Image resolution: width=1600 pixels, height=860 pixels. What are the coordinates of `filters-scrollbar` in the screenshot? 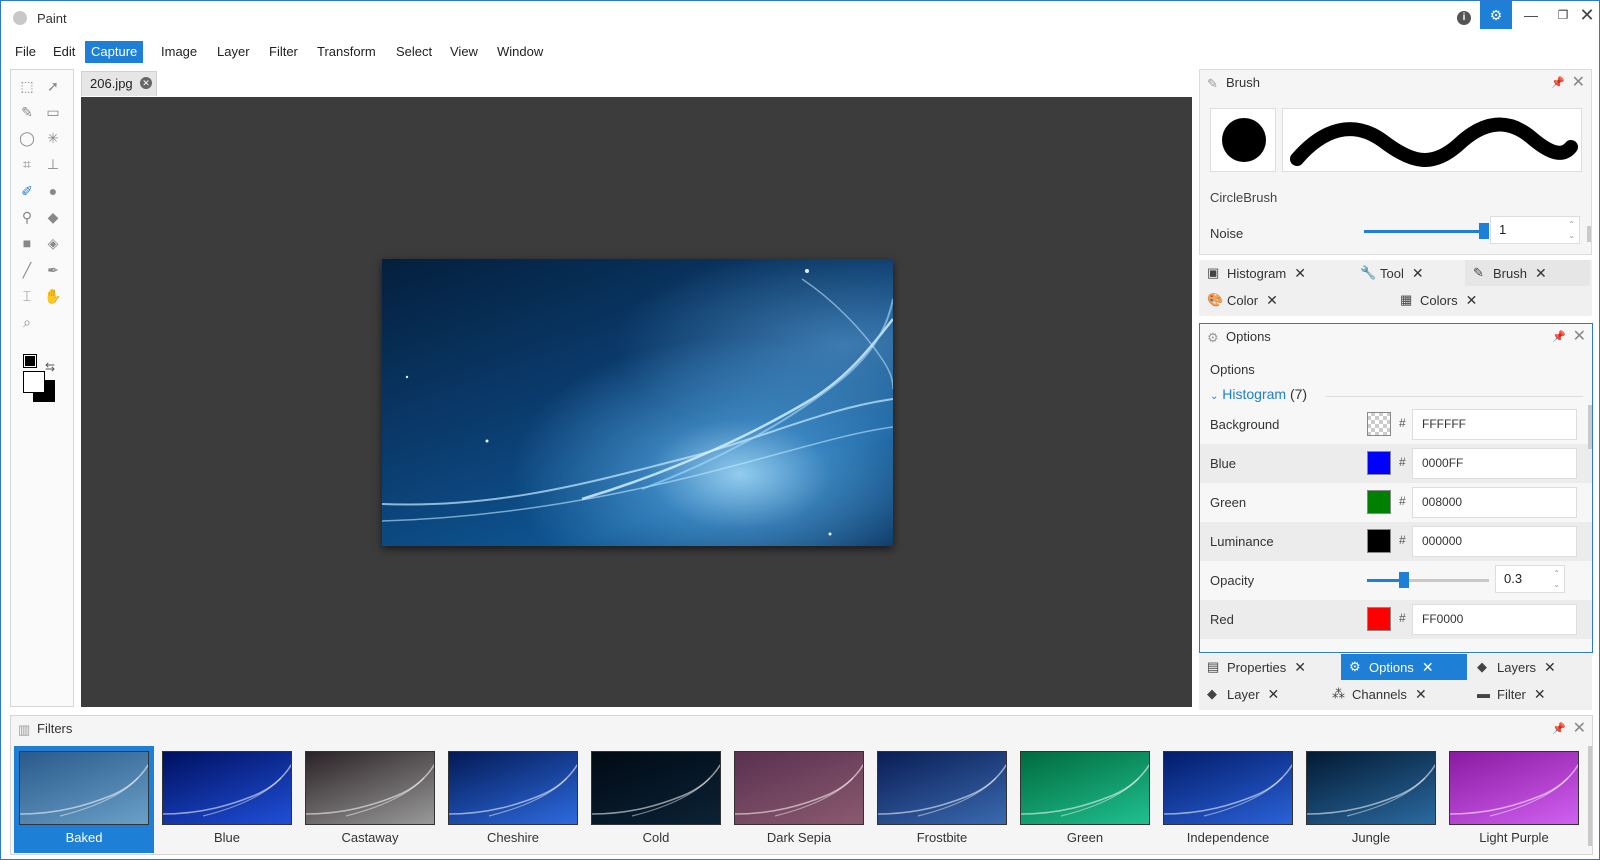 It's located at (1590, 796).